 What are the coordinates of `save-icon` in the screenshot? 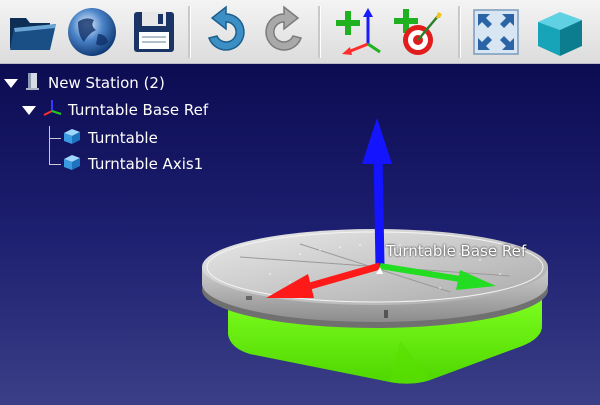 It's located at (154, 32).